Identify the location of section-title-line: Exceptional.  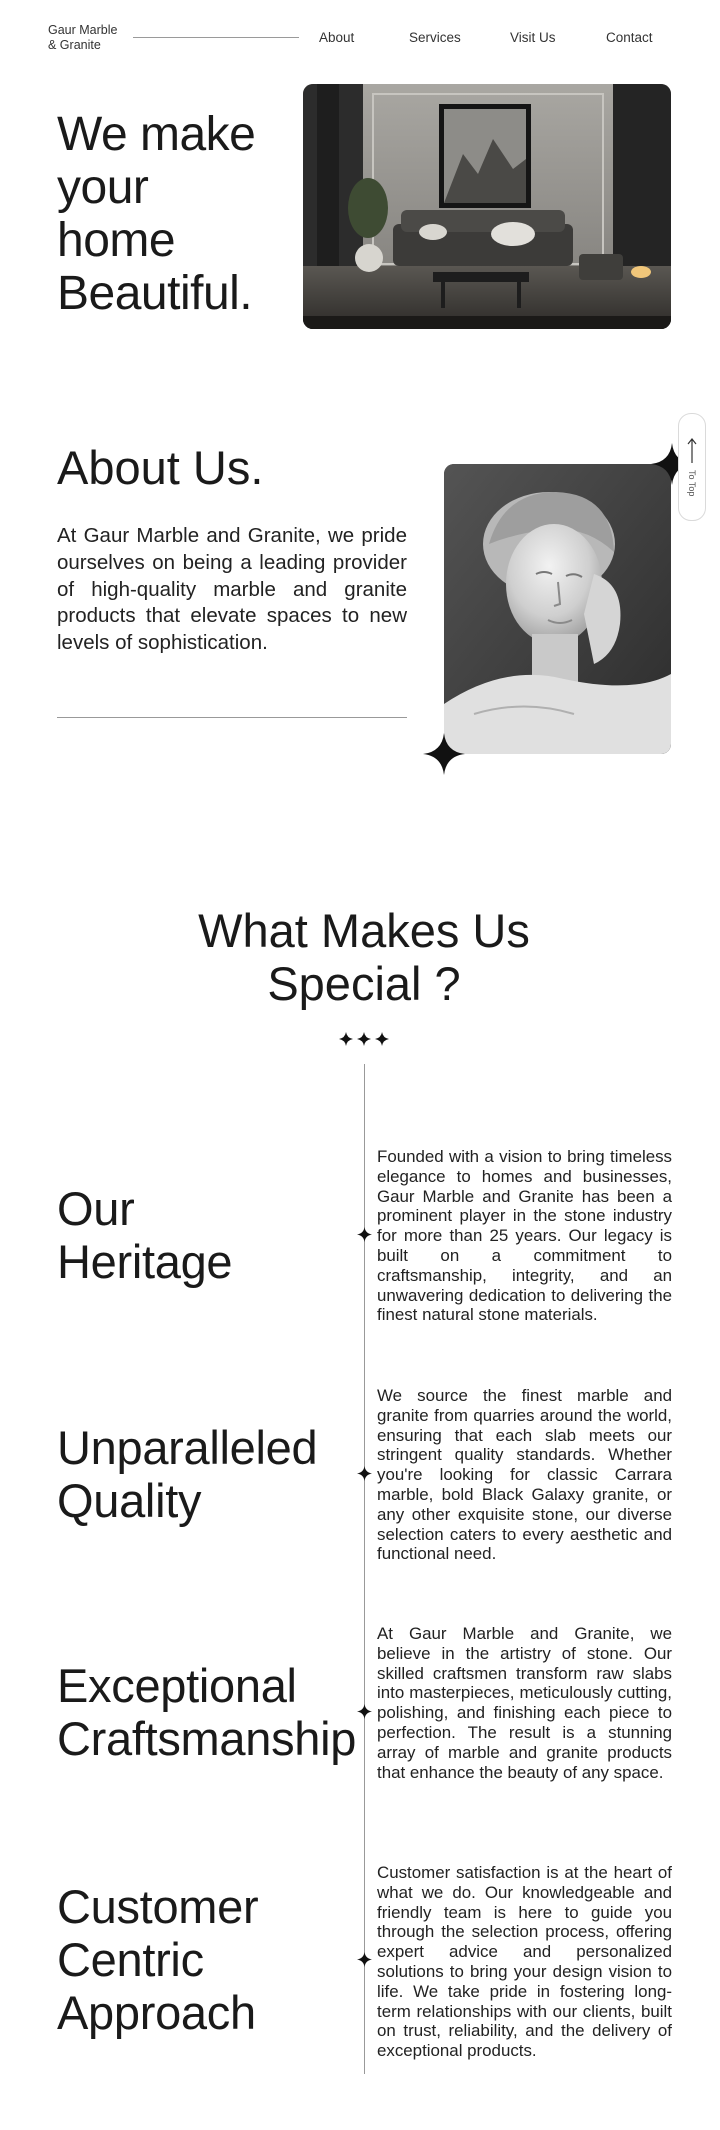
(177, 1685).